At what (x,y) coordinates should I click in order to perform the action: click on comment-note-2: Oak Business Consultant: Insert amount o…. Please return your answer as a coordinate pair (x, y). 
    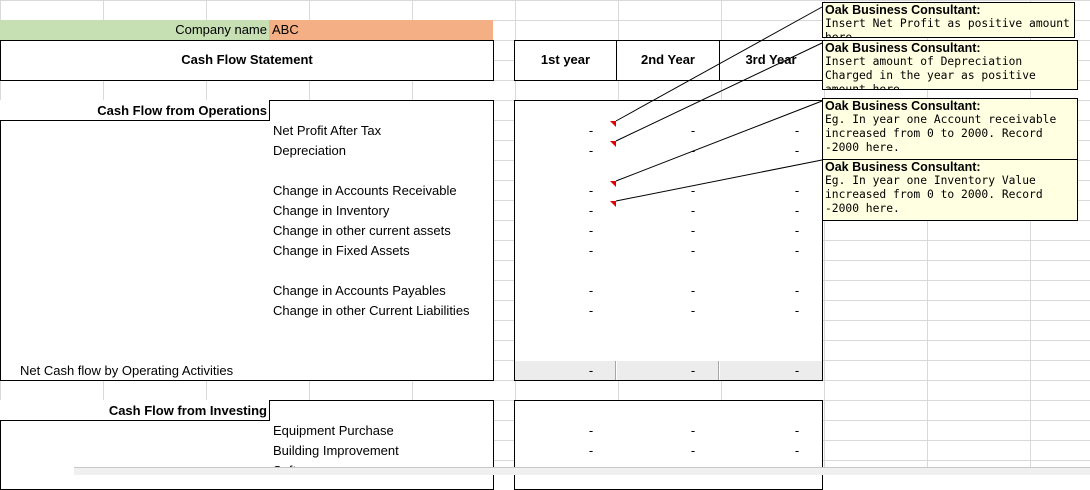
    Looking at the image, I should click on (950, 65).